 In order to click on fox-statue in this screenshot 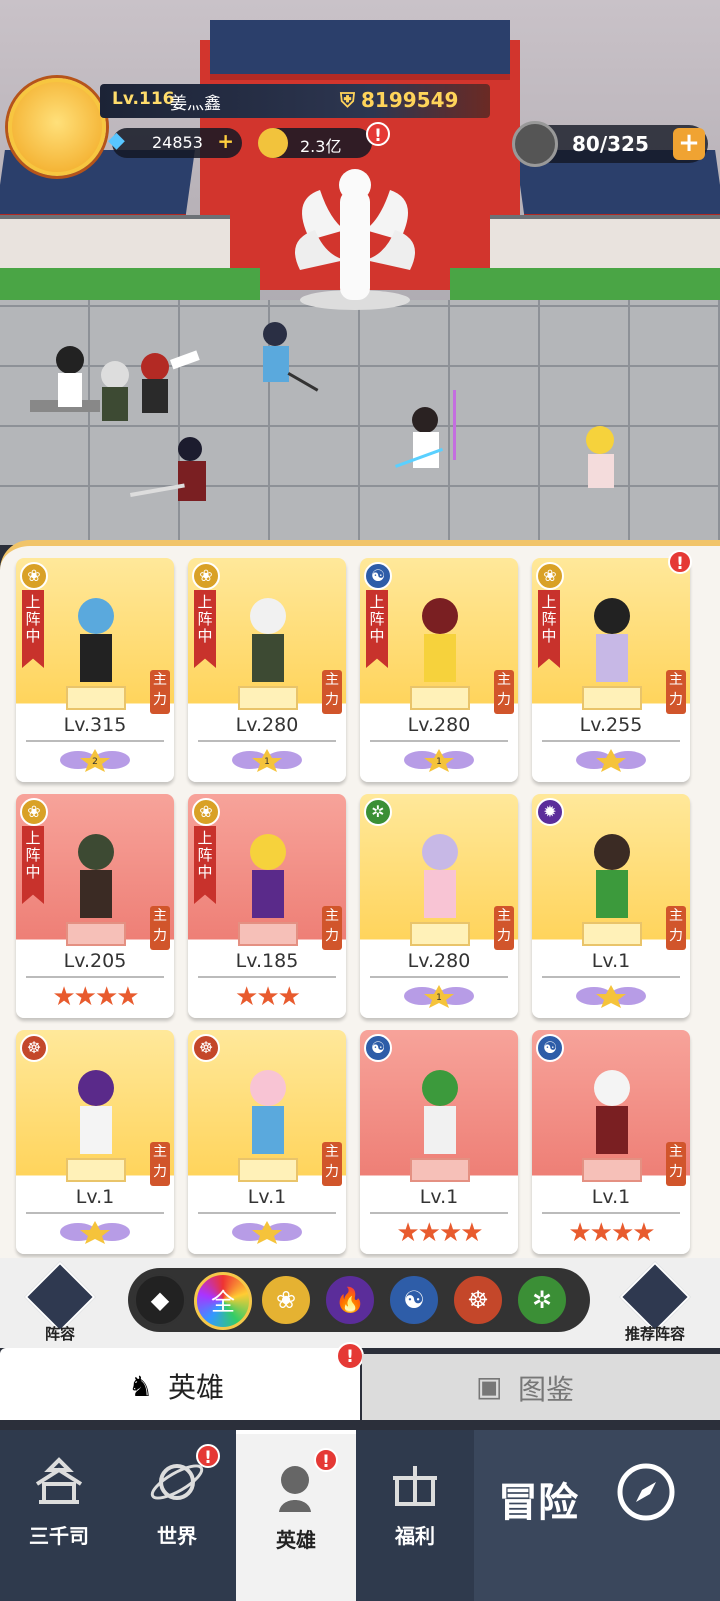, I will do `click(355, 239)`.